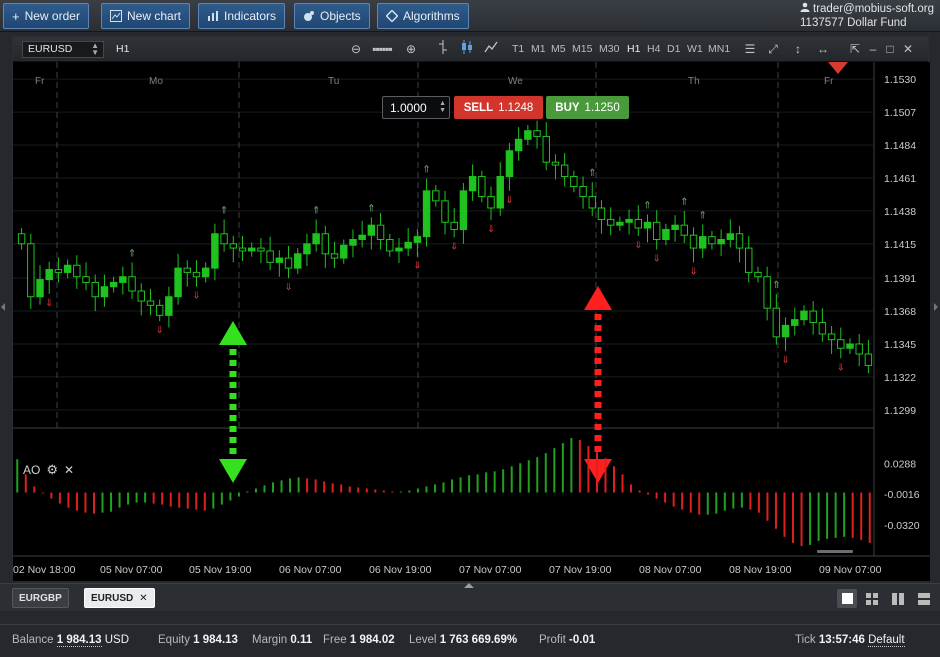  Describe the element at coordinates (518, 49) in the screenshot. I see `timeframe-t1: T1` at that location.